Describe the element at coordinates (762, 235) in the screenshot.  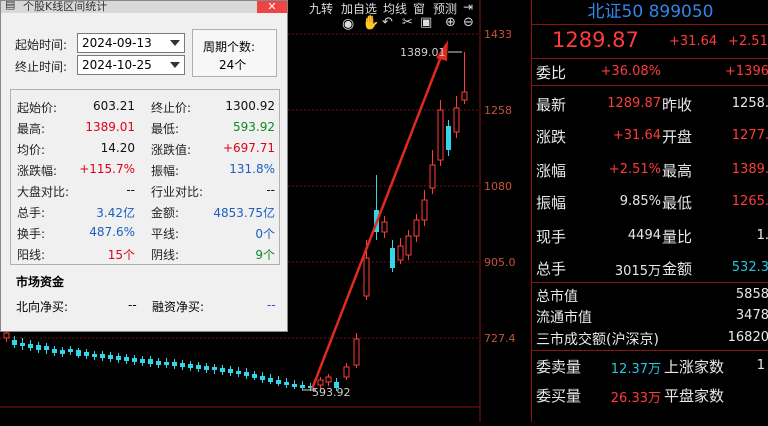
I see `quote-value: 1.` at that location.